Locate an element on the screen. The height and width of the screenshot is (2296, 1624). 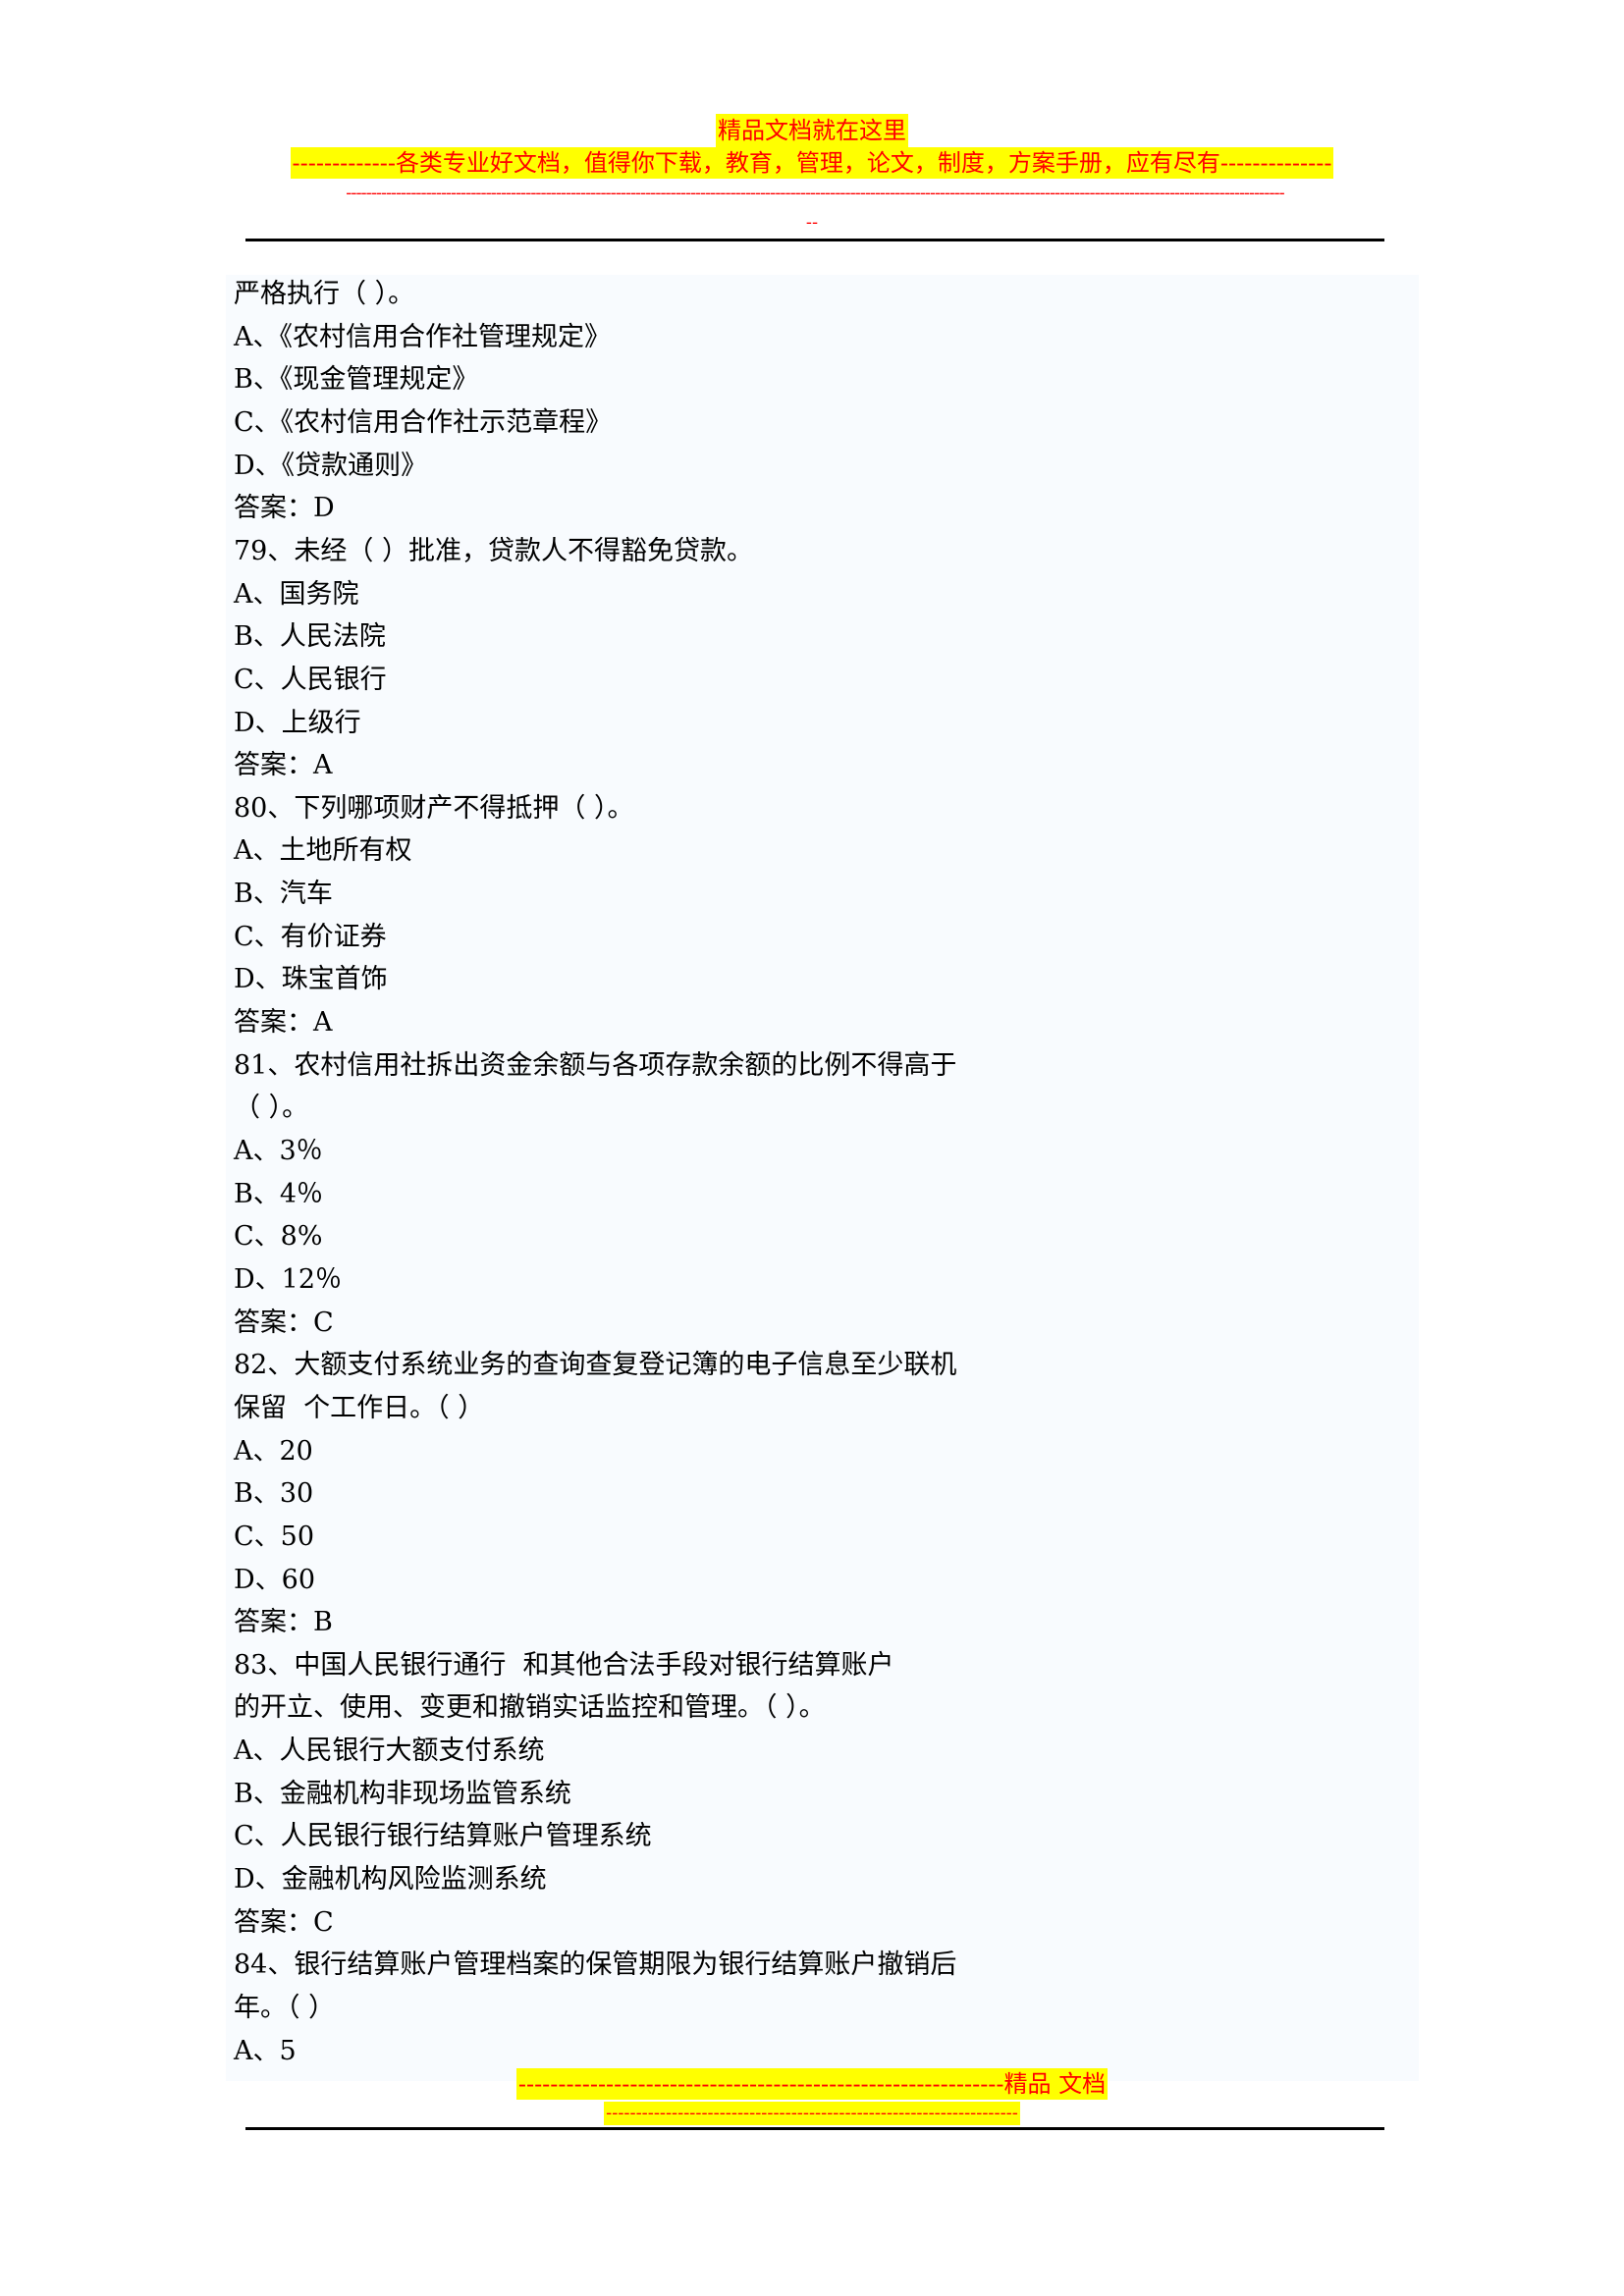
option-line: A、国务院 is located at coordinates (296, 594).